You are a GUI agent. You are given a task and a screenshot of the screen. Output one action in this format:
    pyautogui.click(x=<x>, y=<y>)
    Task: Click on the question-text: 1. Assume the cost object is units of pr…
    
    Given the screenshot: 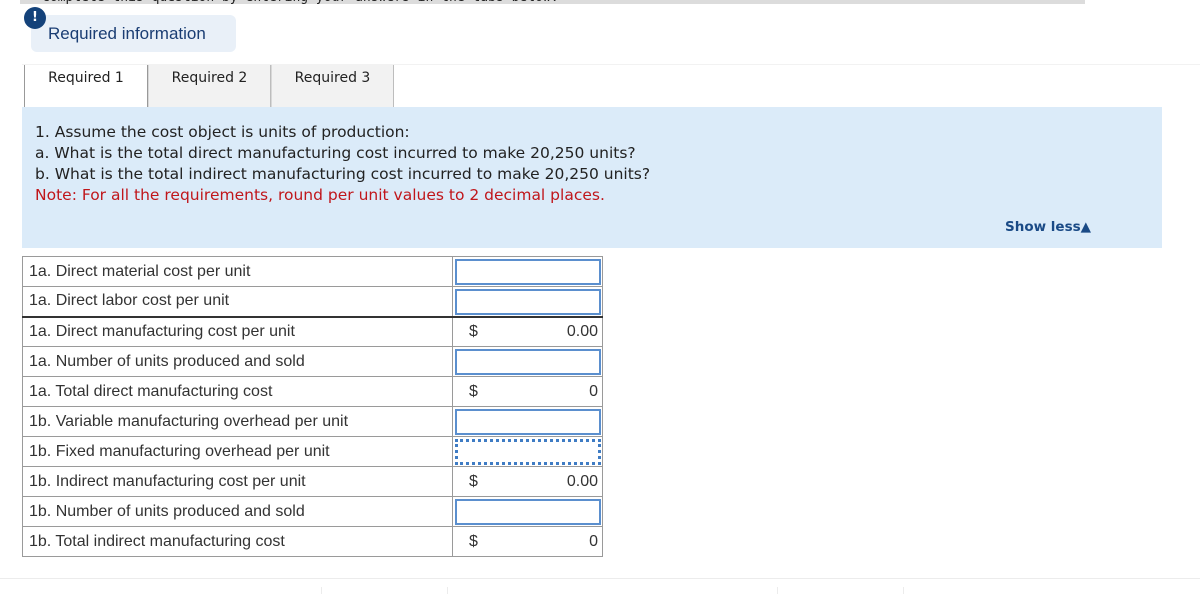 What is the action you would take?
    pyautogui.click(x=342, y=164)
    